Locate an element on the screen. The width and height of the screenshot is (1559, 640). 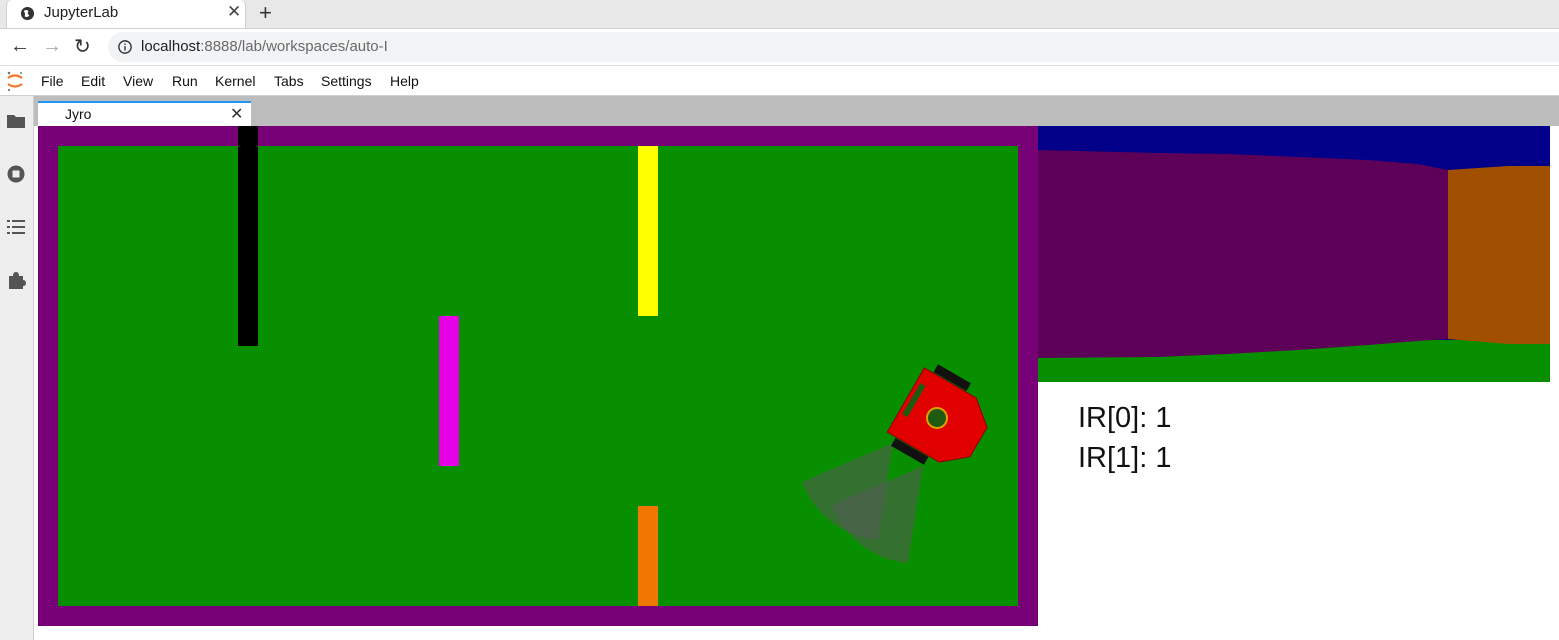
obstacle-orange is located at coordinates (648, 556).